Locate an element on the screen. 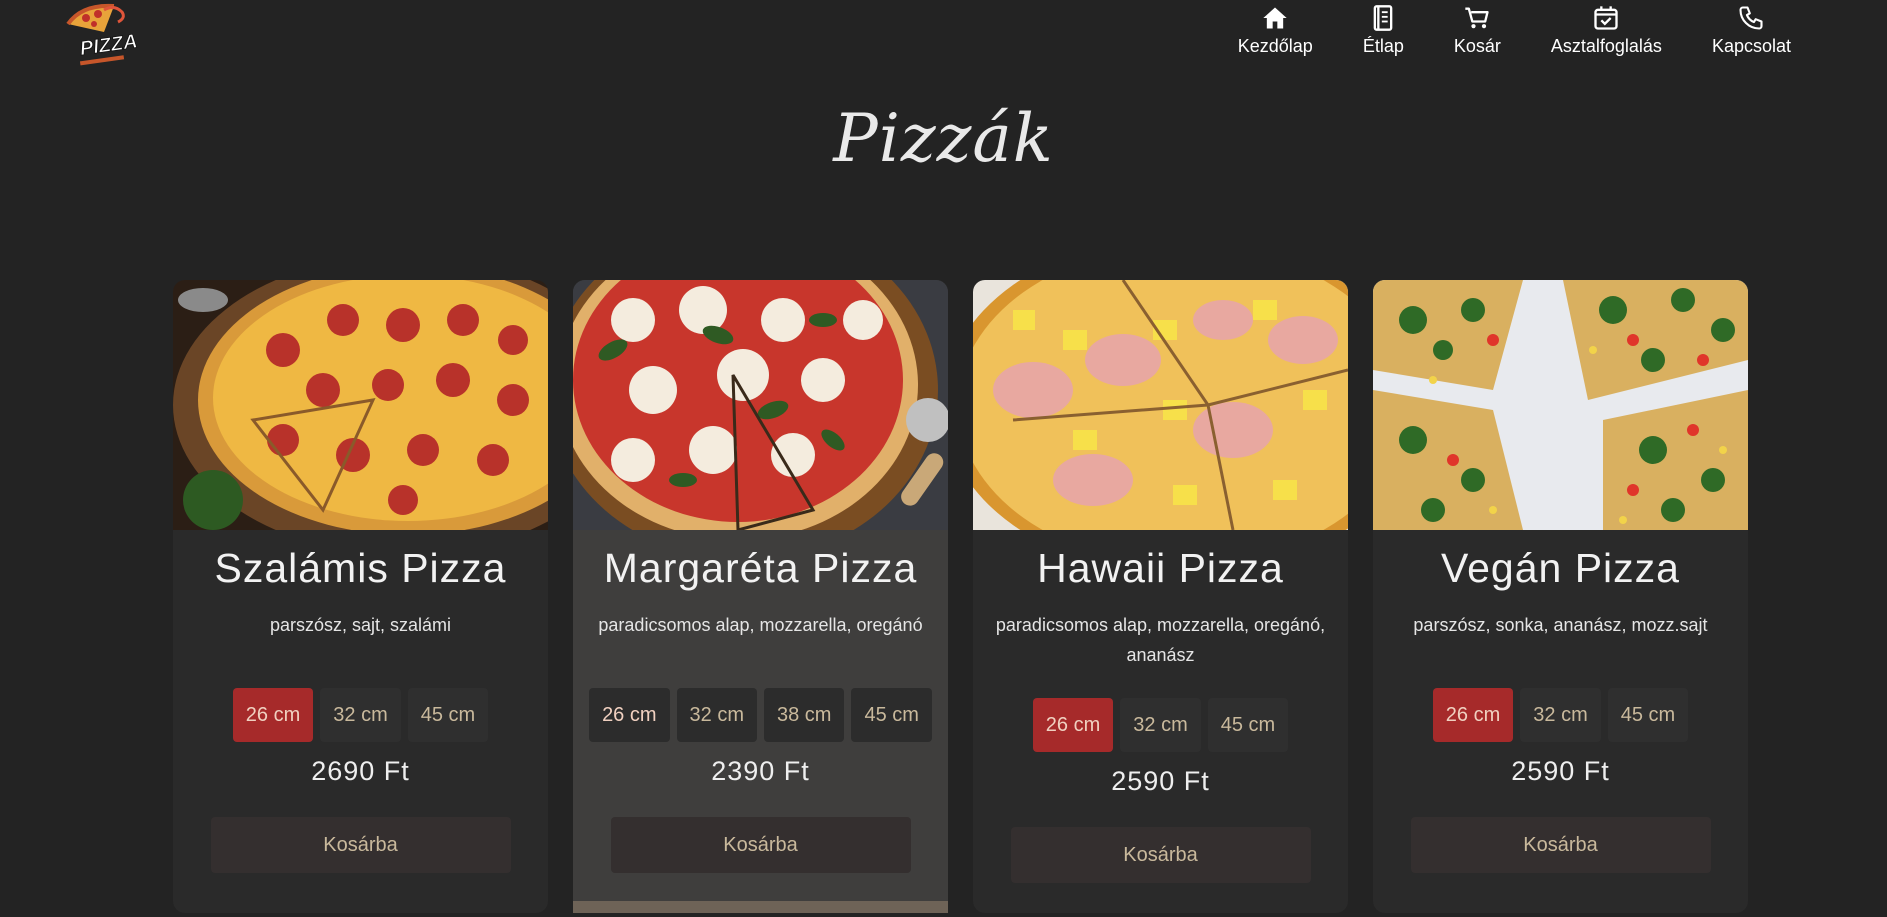 The image size is (1887, 917). vegan-pizza-image is located at coordinates (1560, 405).